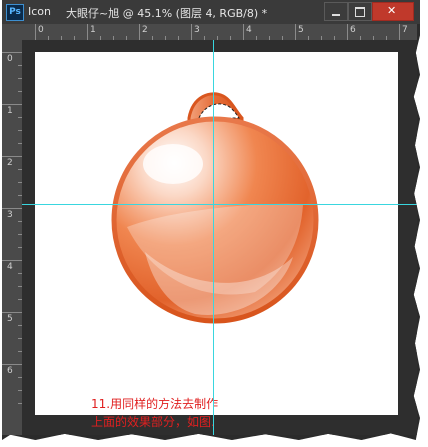 This screenshot has width=428, height=447. Describe the element at coordinates (405, 30) in the screenshot. I see `ruler-label: 7` at that location.